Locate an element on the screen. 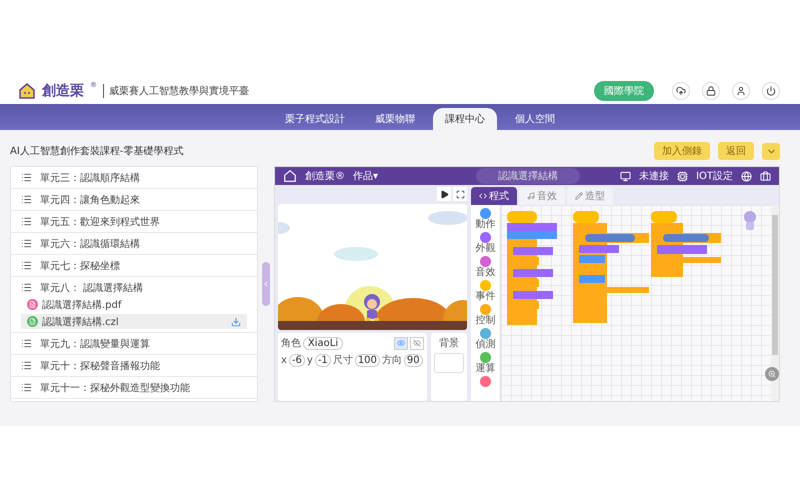 This screenshot has width=800, height=500. code-file-icon is located at coordinates (32, 321).